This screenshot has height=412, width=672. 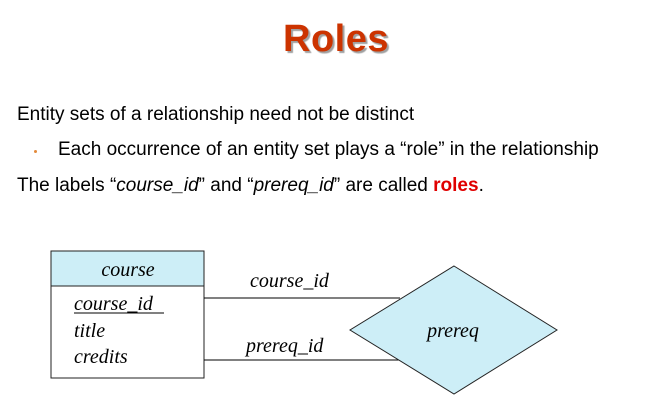 I want to click on attribute-credits: credits, so click(x=101, y=357).